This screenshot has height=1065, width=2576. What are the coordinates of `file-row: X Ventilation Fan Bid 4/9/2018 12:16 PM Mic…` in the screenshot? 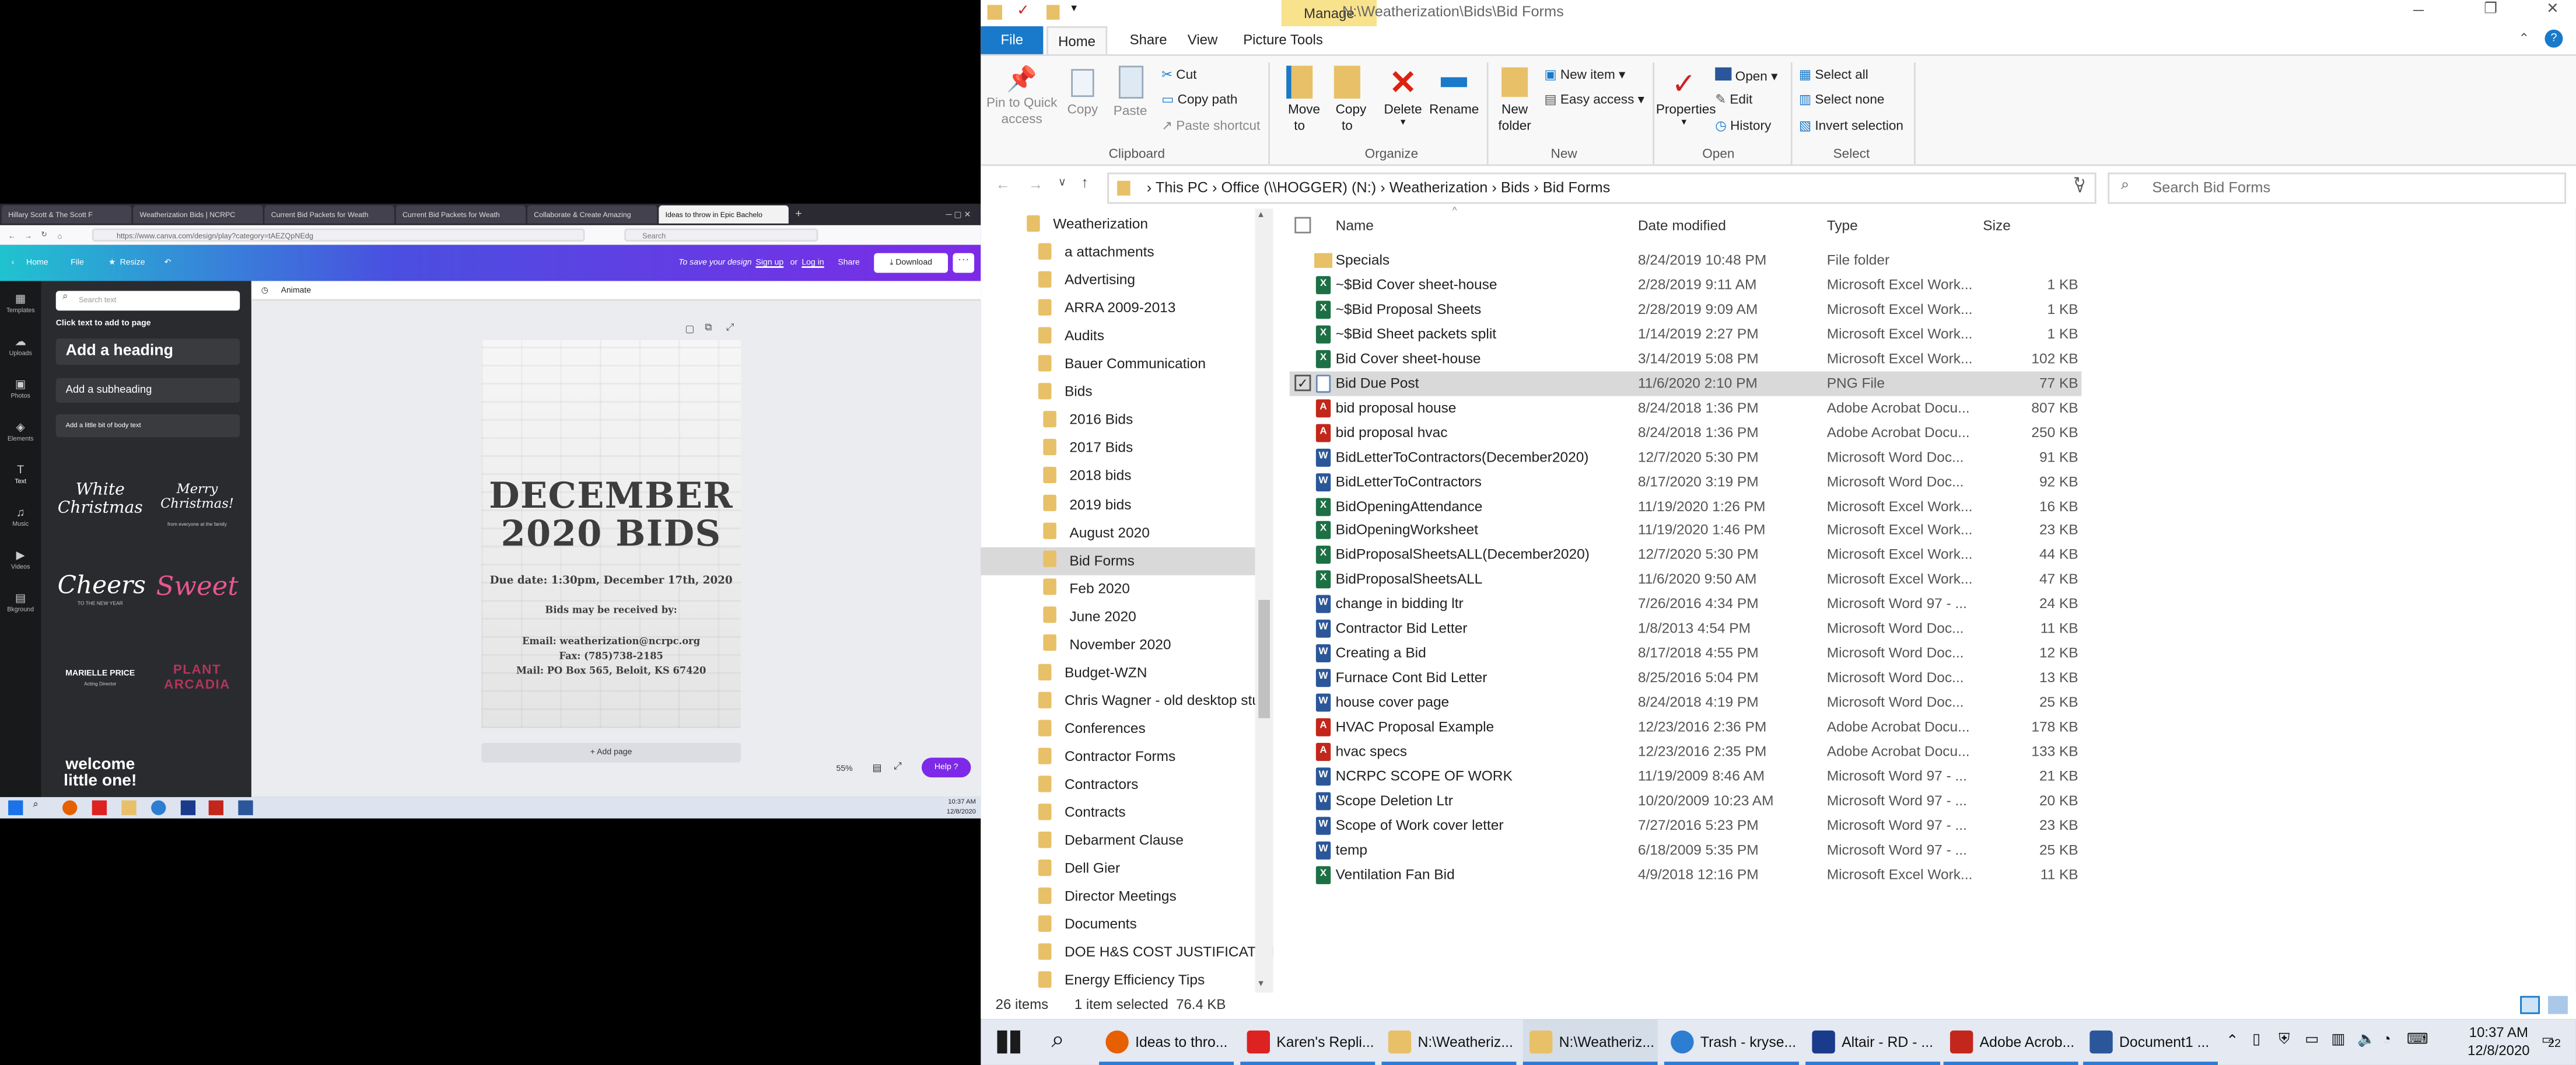 It's located at (1685, 875).